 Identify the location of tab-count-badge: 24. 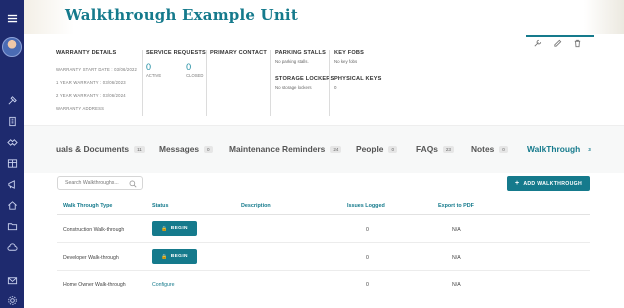
(336, 149).